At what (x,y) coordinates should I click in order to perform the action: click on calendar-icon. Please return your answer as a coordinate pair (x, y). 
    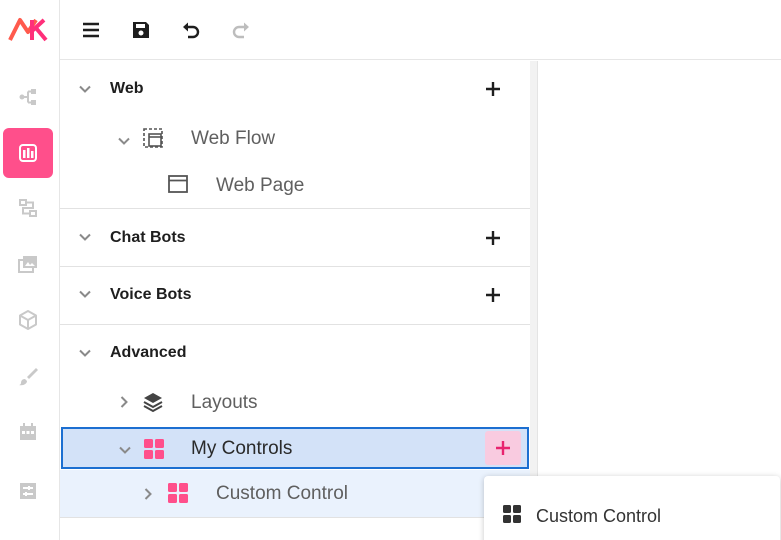
    Looking at the image, I should click on (28, 431).